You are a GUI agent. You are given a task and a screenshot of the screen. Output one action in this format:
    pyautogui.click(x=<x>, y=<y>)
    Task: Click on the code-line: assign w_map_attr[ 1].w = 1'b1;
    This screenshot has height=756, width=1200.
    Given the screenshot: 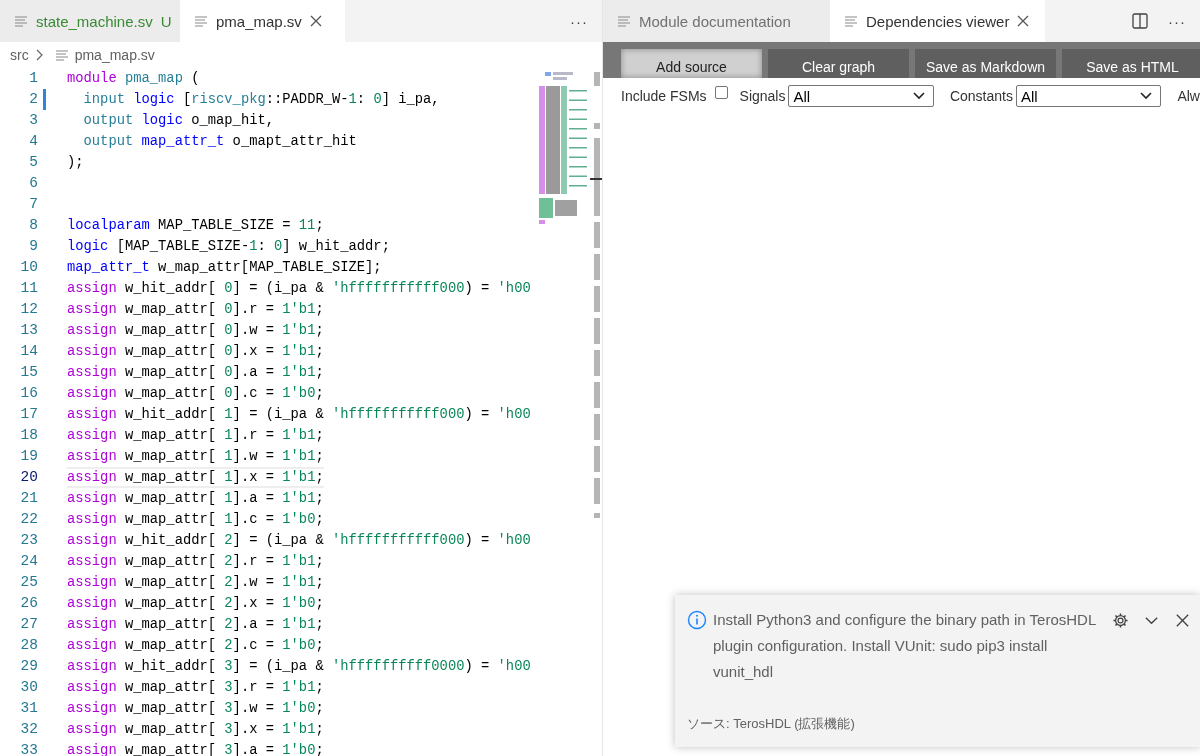 What is the action you would take?
    pyautogui.click(x=195, y=457)
    